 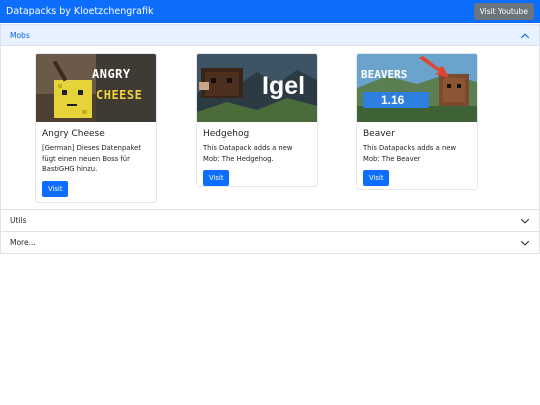 What do you see at coordinates (379, 134) in the screenshot?
I see `card-title: Beaver` at bounding box center [379, 134].